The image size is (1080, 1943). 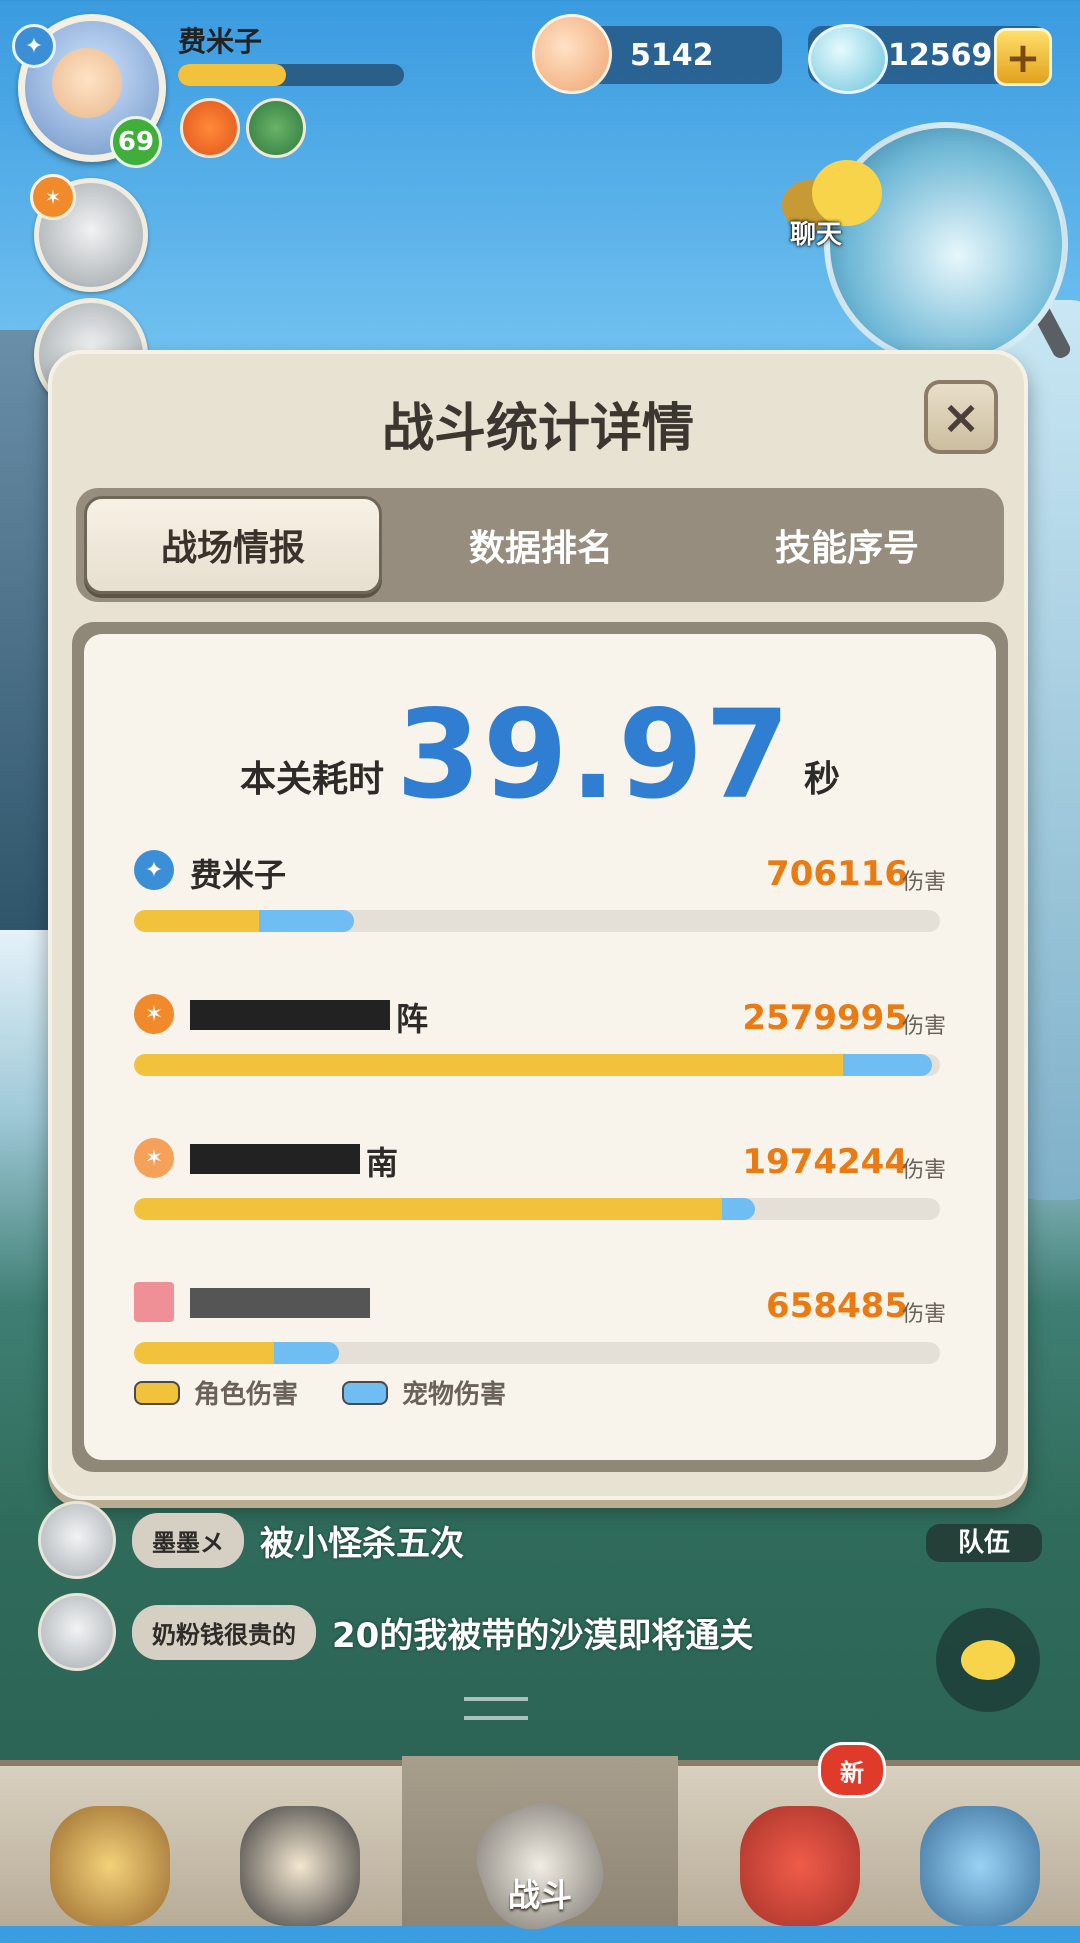 I want to click on tab-battlefield-info: 战场情报, so click(x=233, y=545).